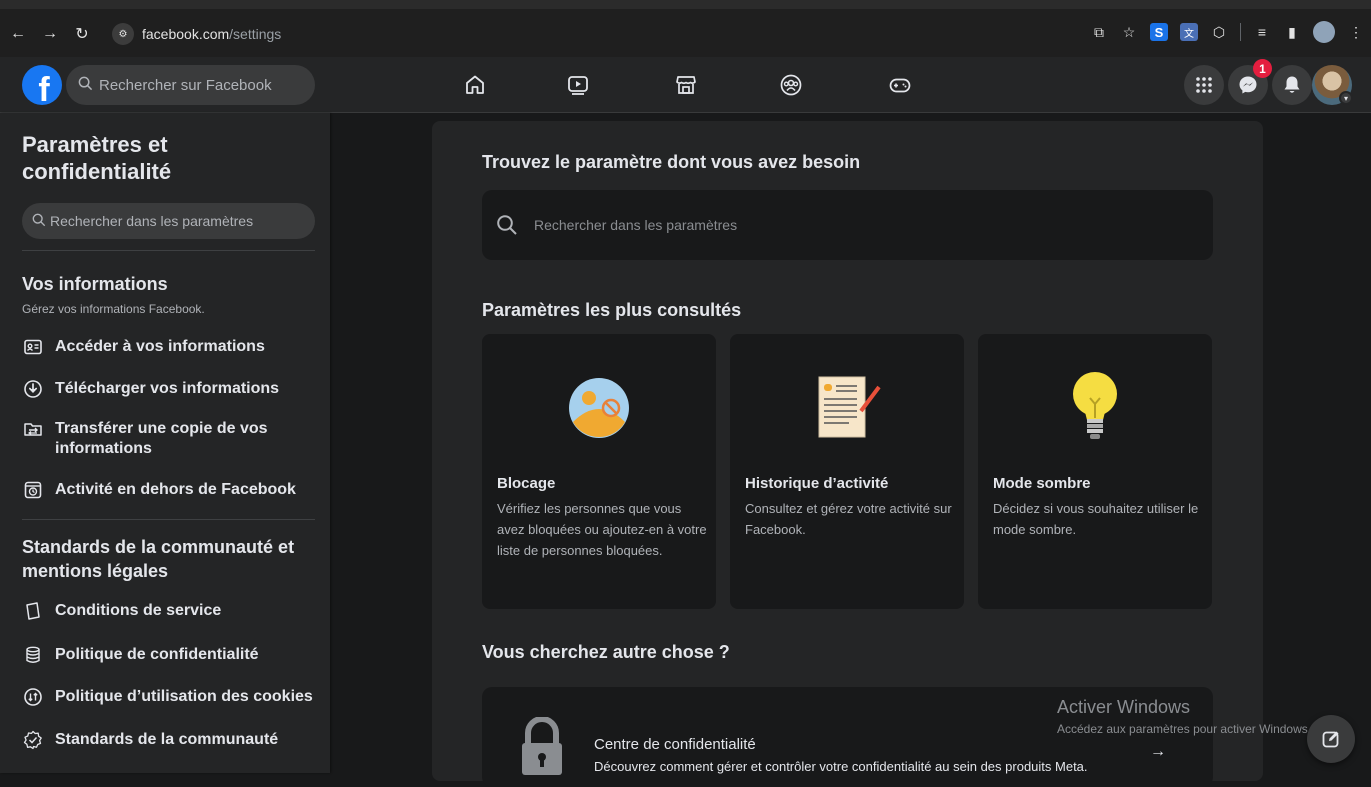 This screenshot has width=1371, height=787. I want to click on cookie-icon, so click(33, 697).